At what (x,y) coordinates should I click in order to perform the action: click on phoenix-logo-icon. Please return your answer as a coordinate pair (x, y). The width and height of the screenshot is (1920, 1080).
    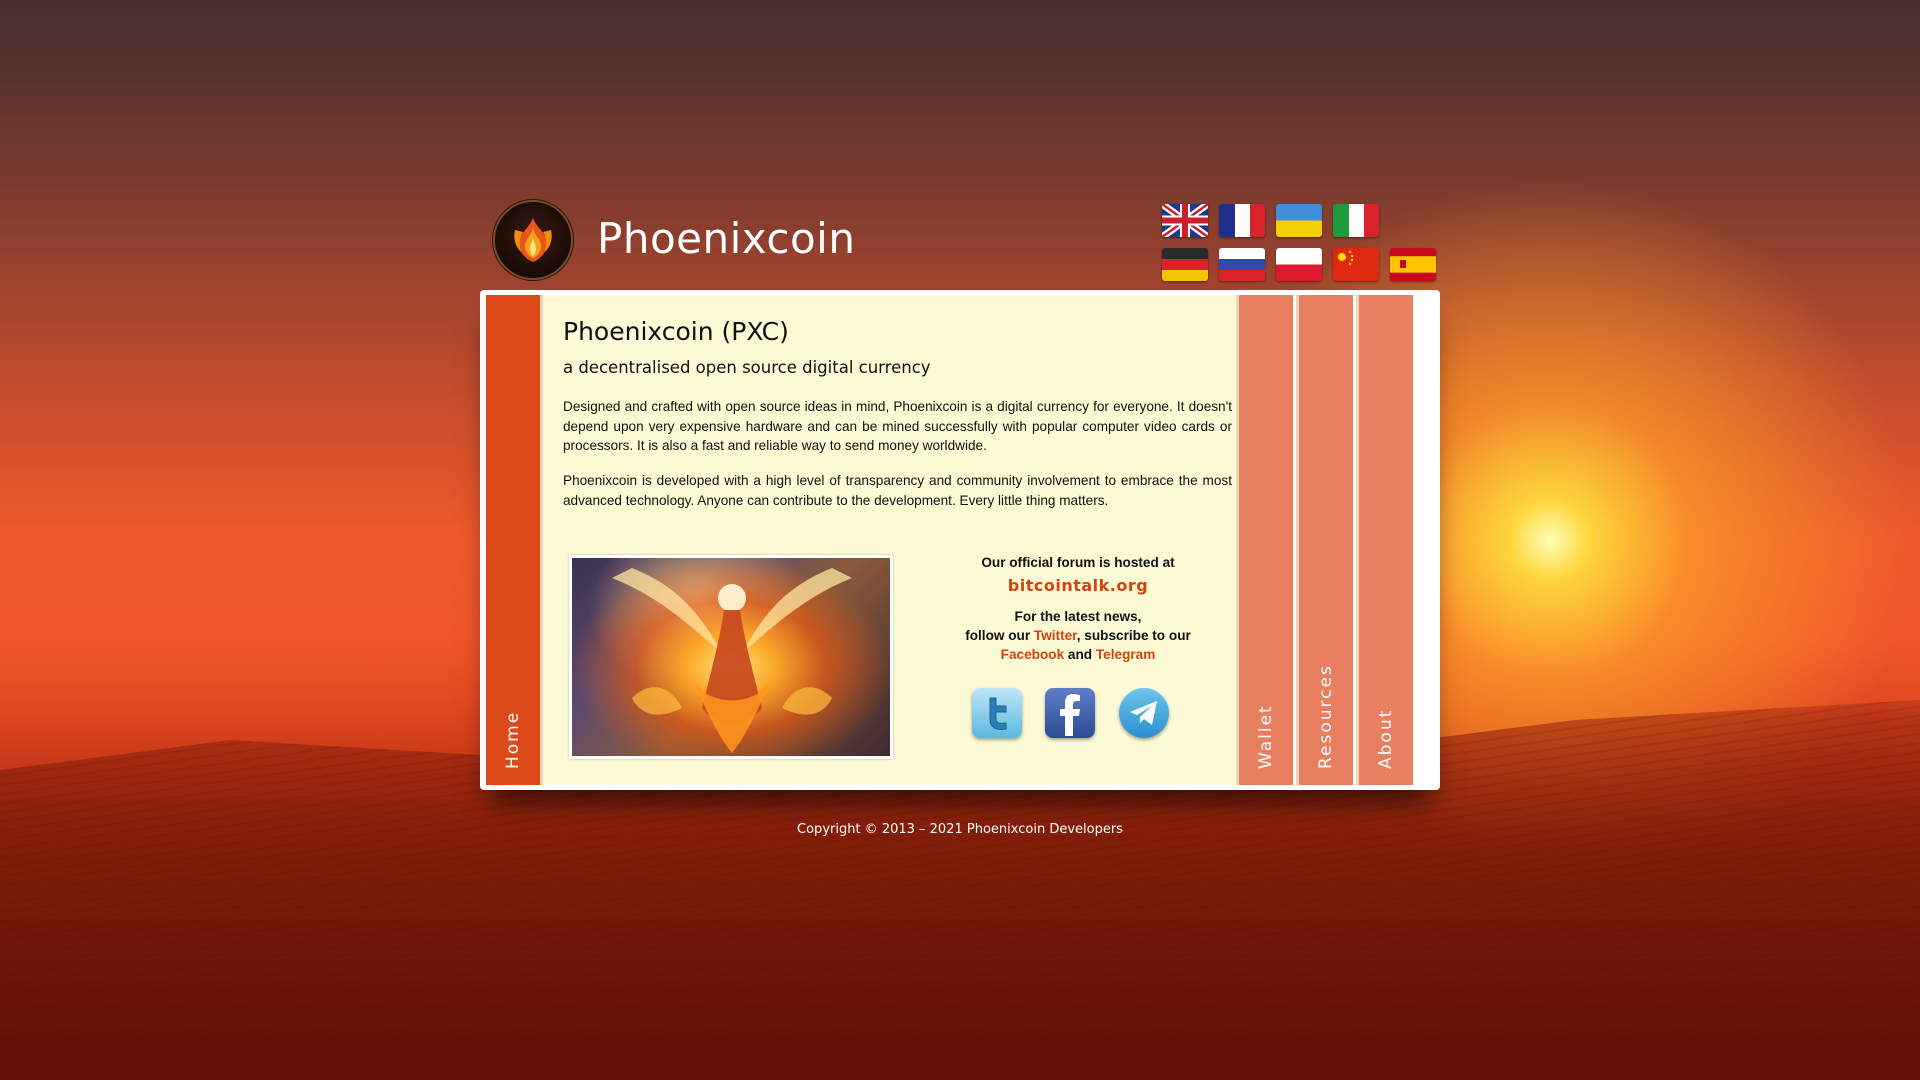
    Looking at the image, I should click on (533, 240).